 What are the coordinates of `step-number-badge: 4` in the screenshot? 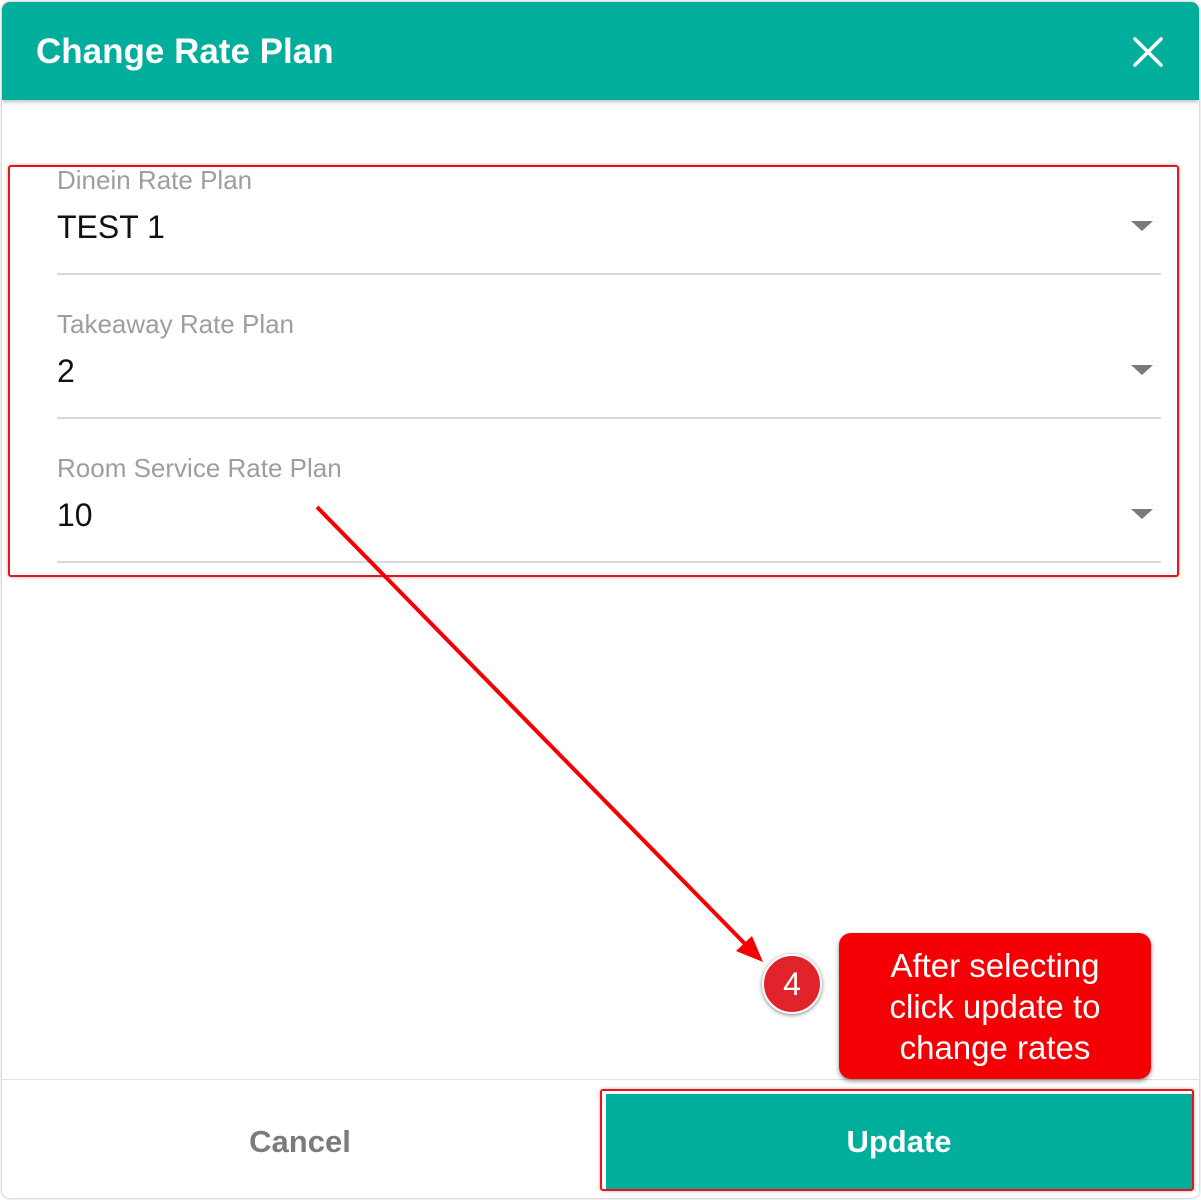 It's located at (792, 984).